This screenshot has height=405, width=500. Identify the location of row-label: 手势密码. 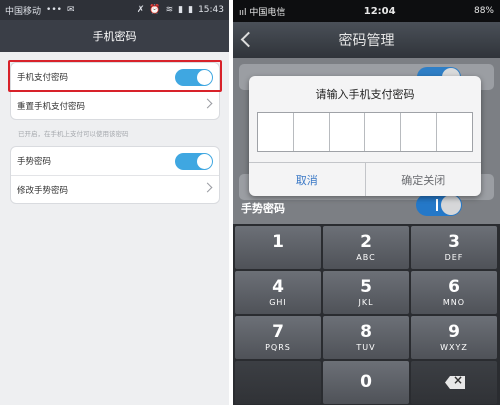
(34, 162).